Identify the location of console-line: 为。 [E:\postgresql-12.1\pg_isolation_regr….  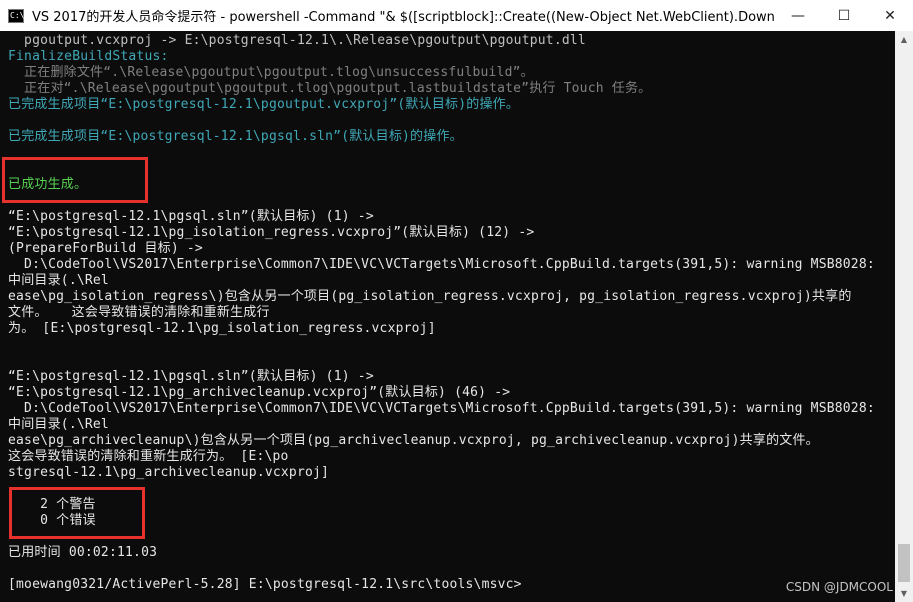
(222, 328).